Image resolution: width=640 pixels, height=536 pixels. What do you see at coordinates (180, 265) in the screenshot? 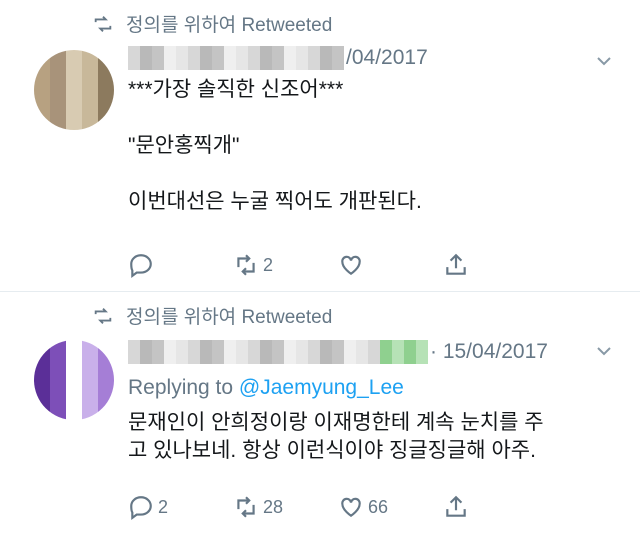
I see `reply-button` at bounding box center [180, 265].